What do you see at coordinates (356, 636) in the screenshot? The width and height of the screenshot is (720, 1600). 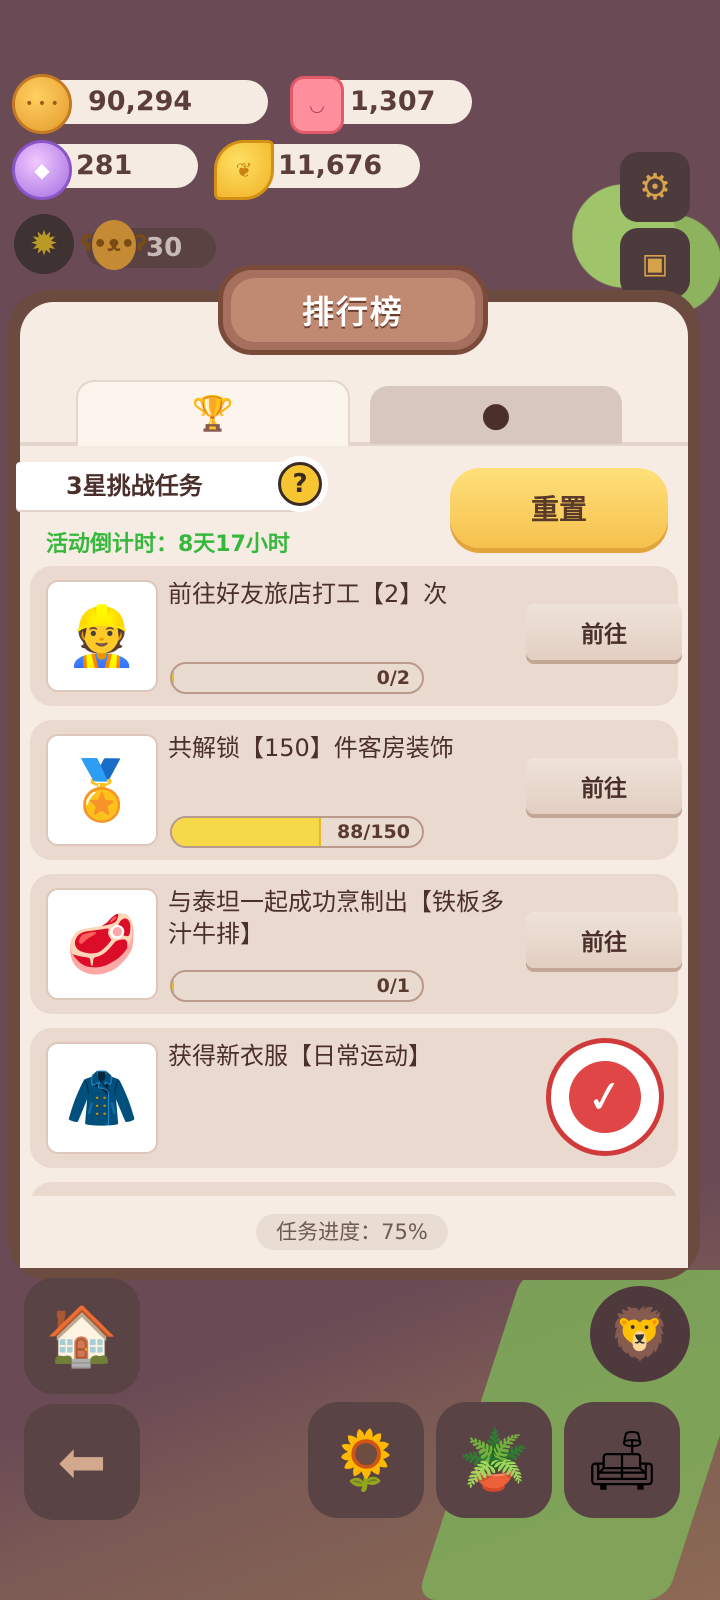 I see `task-card: 👷 前往好友旅店打工【2】次 0/2 前往` at bounding box center [356, 636].